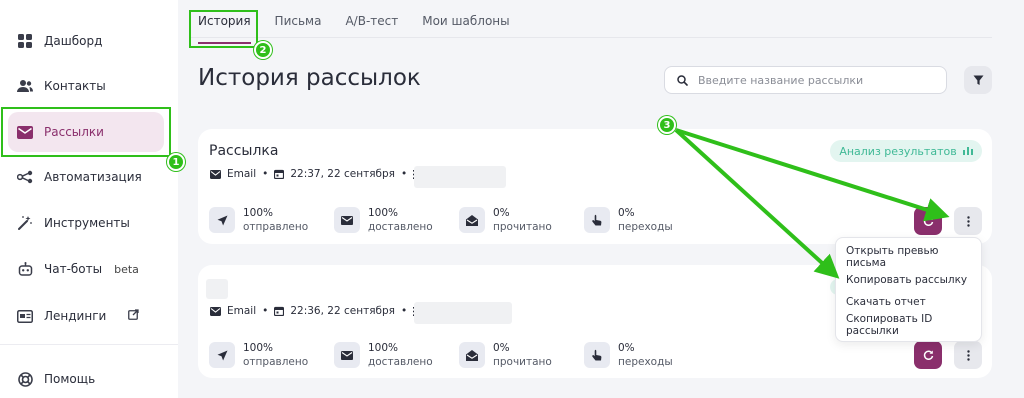 The width and height of the screenshot is (1024, 398). Describe the element at coordinates (908, 280) in the screenshot. I see `menu-item-copy-mailing: Копировать рассылку` at that location.